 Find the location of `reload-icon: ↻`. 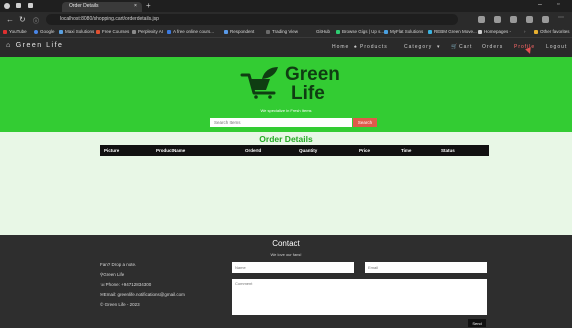

reload-icon: ↻ is located at coordinates (22, 19).